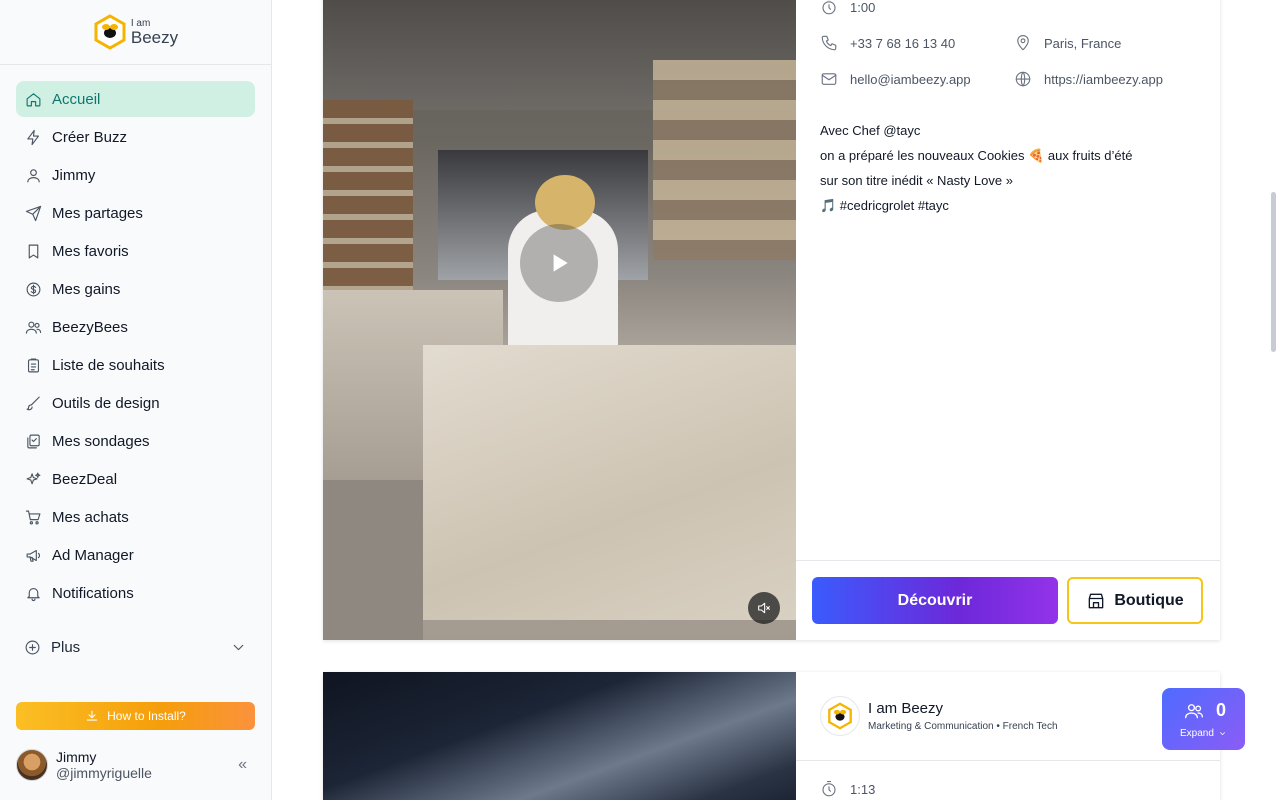  Describe the element at coordinates (93, 555) in the screenshot. I see `sidebar-item-label: Ad Manager` at that location.